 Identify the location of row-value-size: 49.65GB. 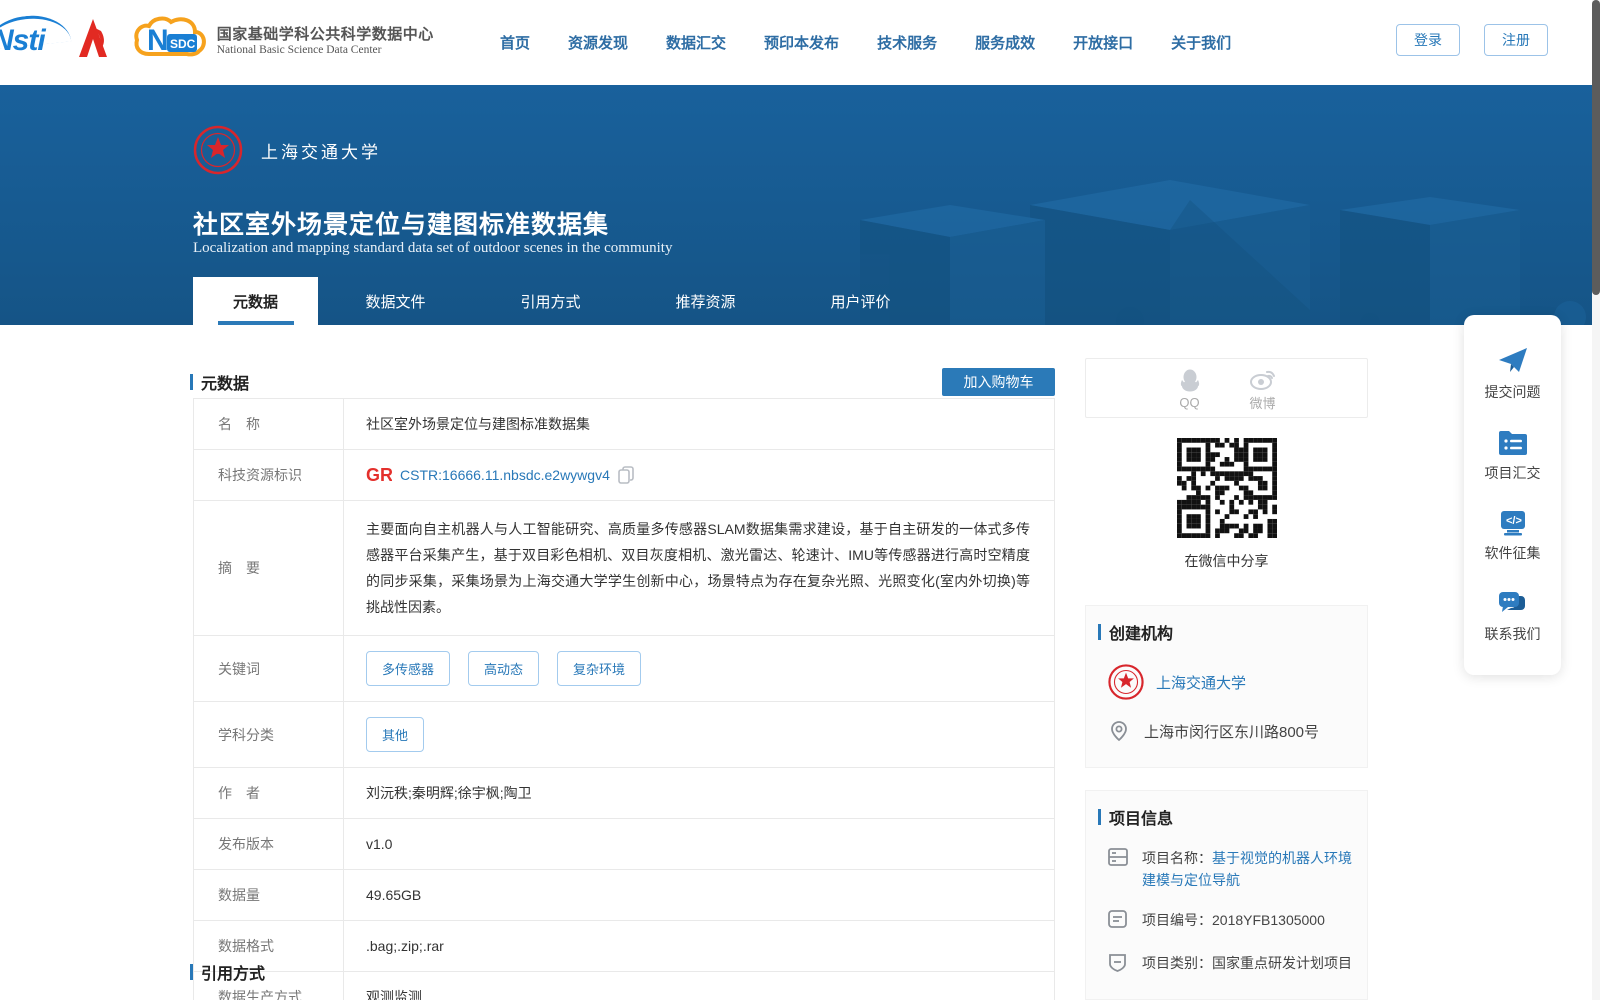
(394, 895).